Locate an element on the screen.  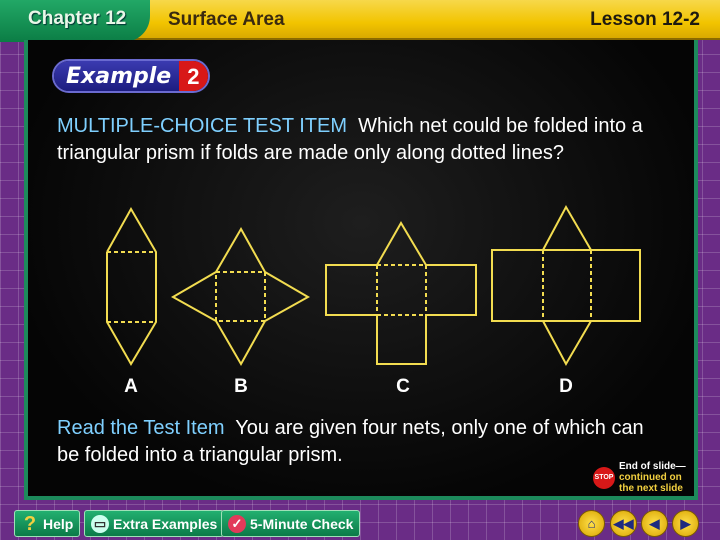
help-label: Help is located at coordinates (58, 523).